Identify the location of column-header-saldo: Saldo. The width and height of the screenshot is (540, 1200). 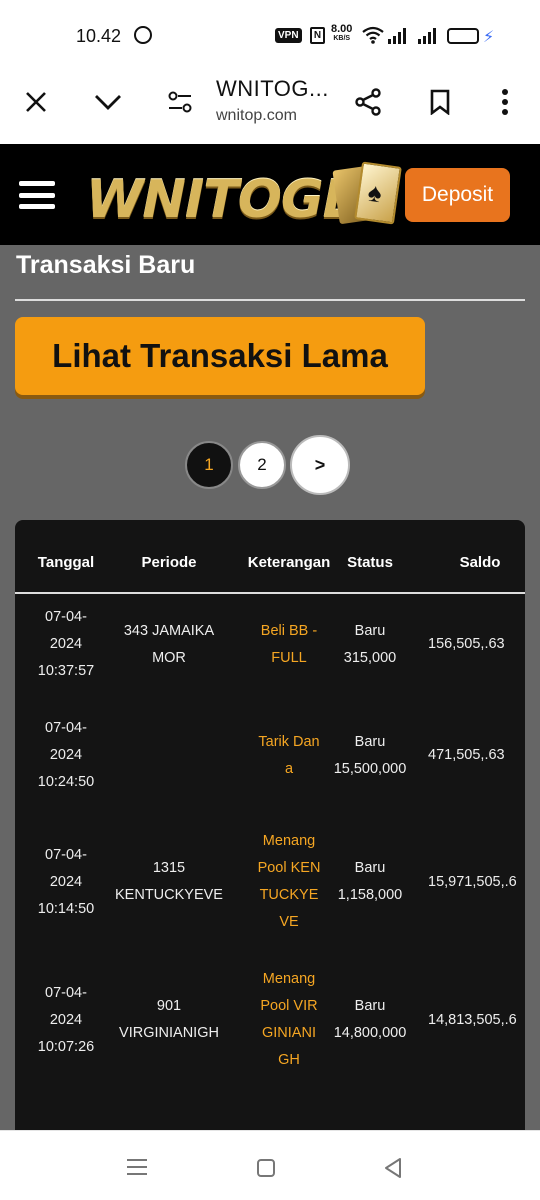
(480, 562).